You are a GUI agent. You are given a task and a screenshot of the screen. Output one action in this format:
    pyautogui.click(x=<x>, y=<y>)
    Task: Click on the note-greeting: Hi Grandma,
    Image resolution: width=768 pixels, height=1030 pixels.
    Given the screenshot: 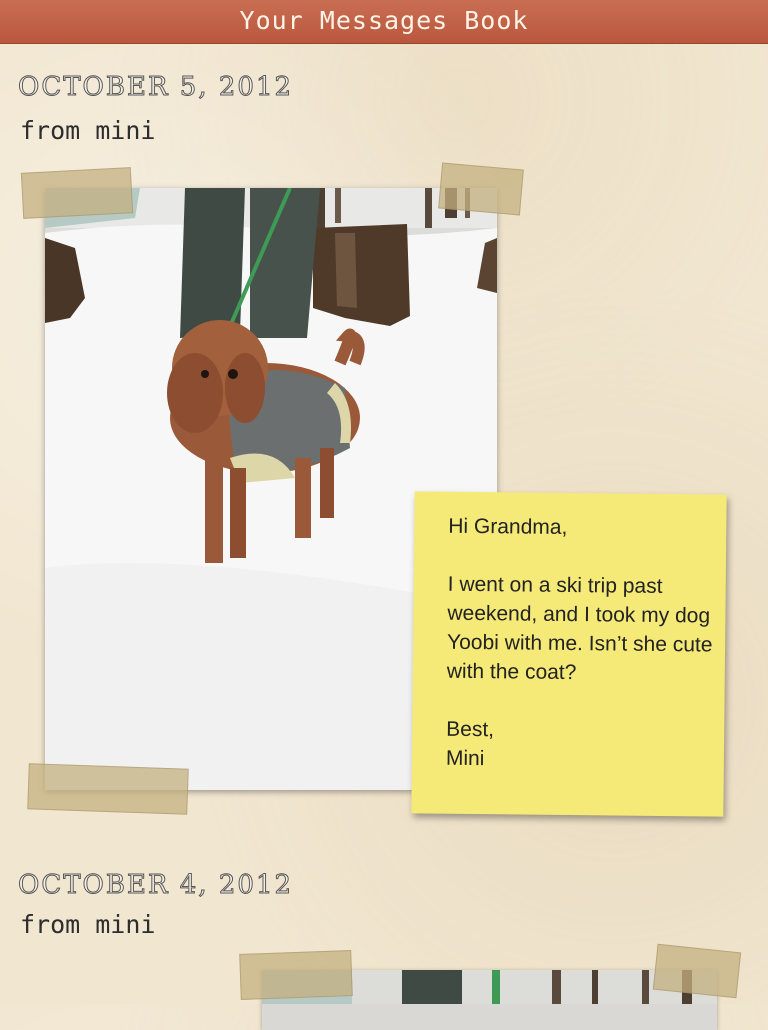 What is the action you would take?
    pyautogui.click(x=508, y=526)
    